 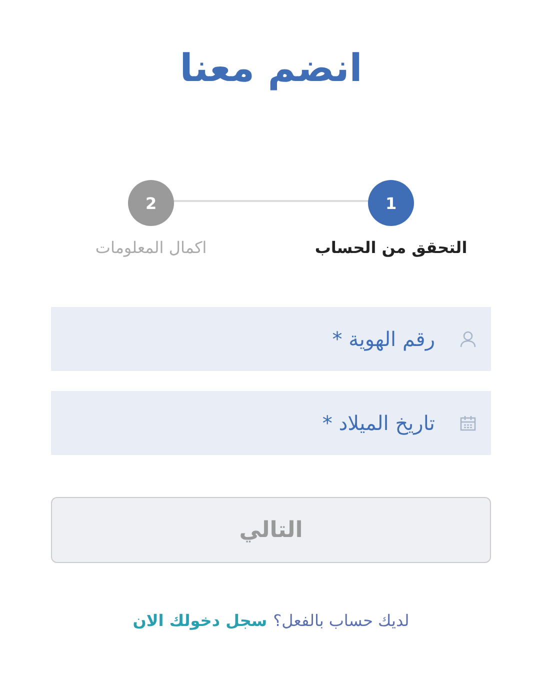 What do you see at coordinates (151, 203) in the screenshot?
I see `step-number: 2` at bounding box center [151, 203].